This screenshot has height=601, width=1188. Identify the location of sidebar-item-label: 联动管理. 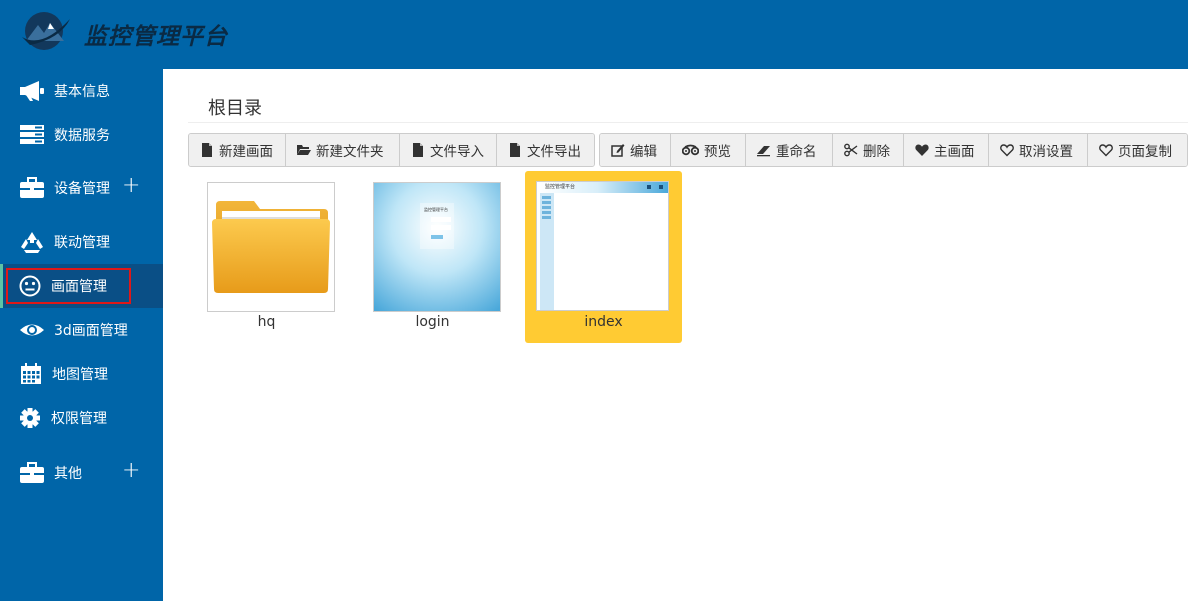
(82, 243).